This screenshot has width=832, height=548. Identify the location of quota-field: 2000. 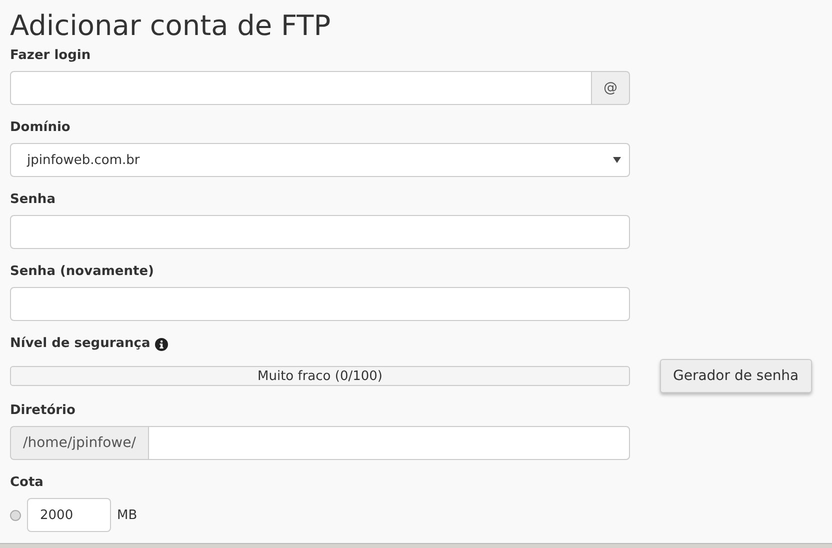
(69, 515).